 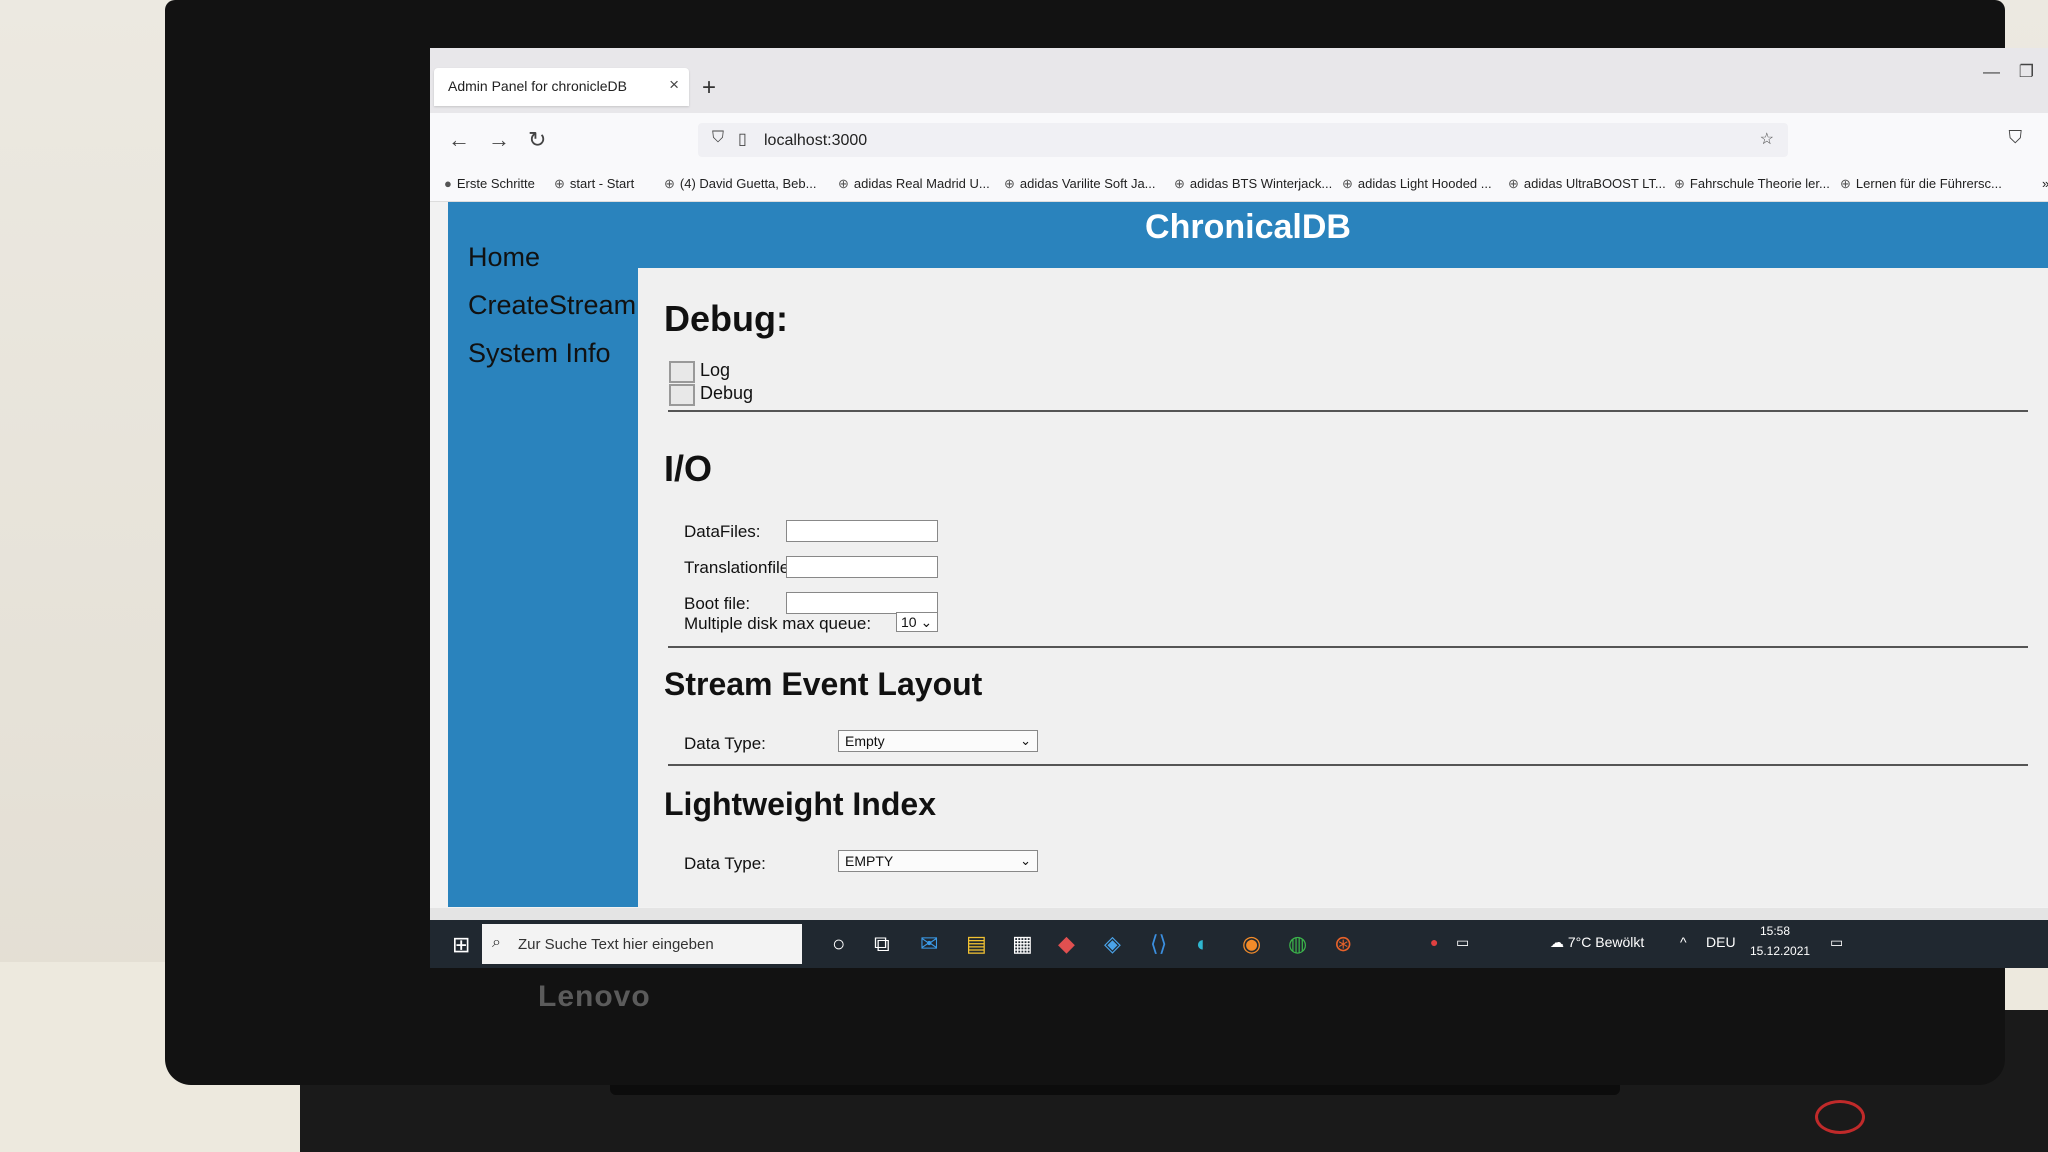 What do you see at coordinates (823, 684) in the screenshot?
I see `stream-event-layout-heading: Stream Event Layout` at bounding box center [823, 684].